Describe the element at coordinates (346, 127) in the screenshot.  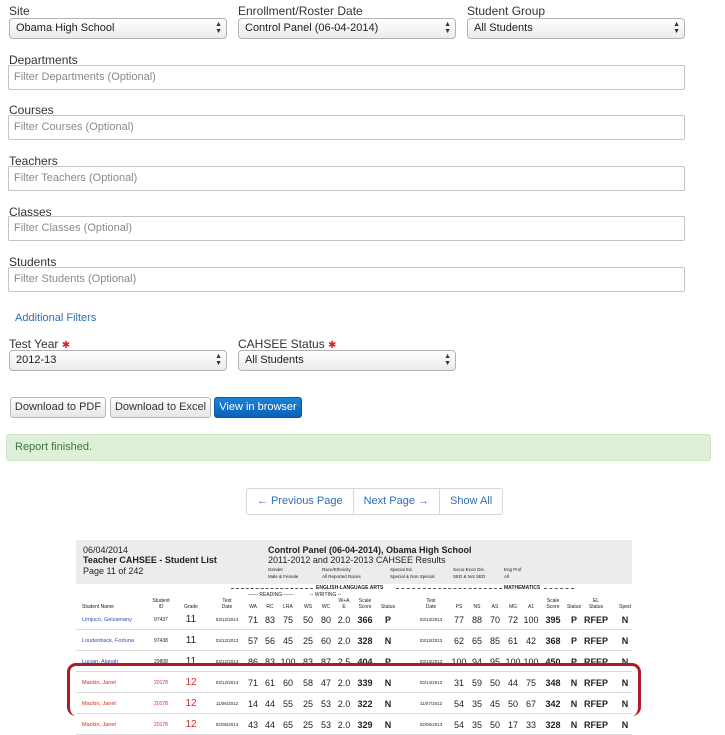
I see `courses-input: Filter Courses (Optional)` at that location.